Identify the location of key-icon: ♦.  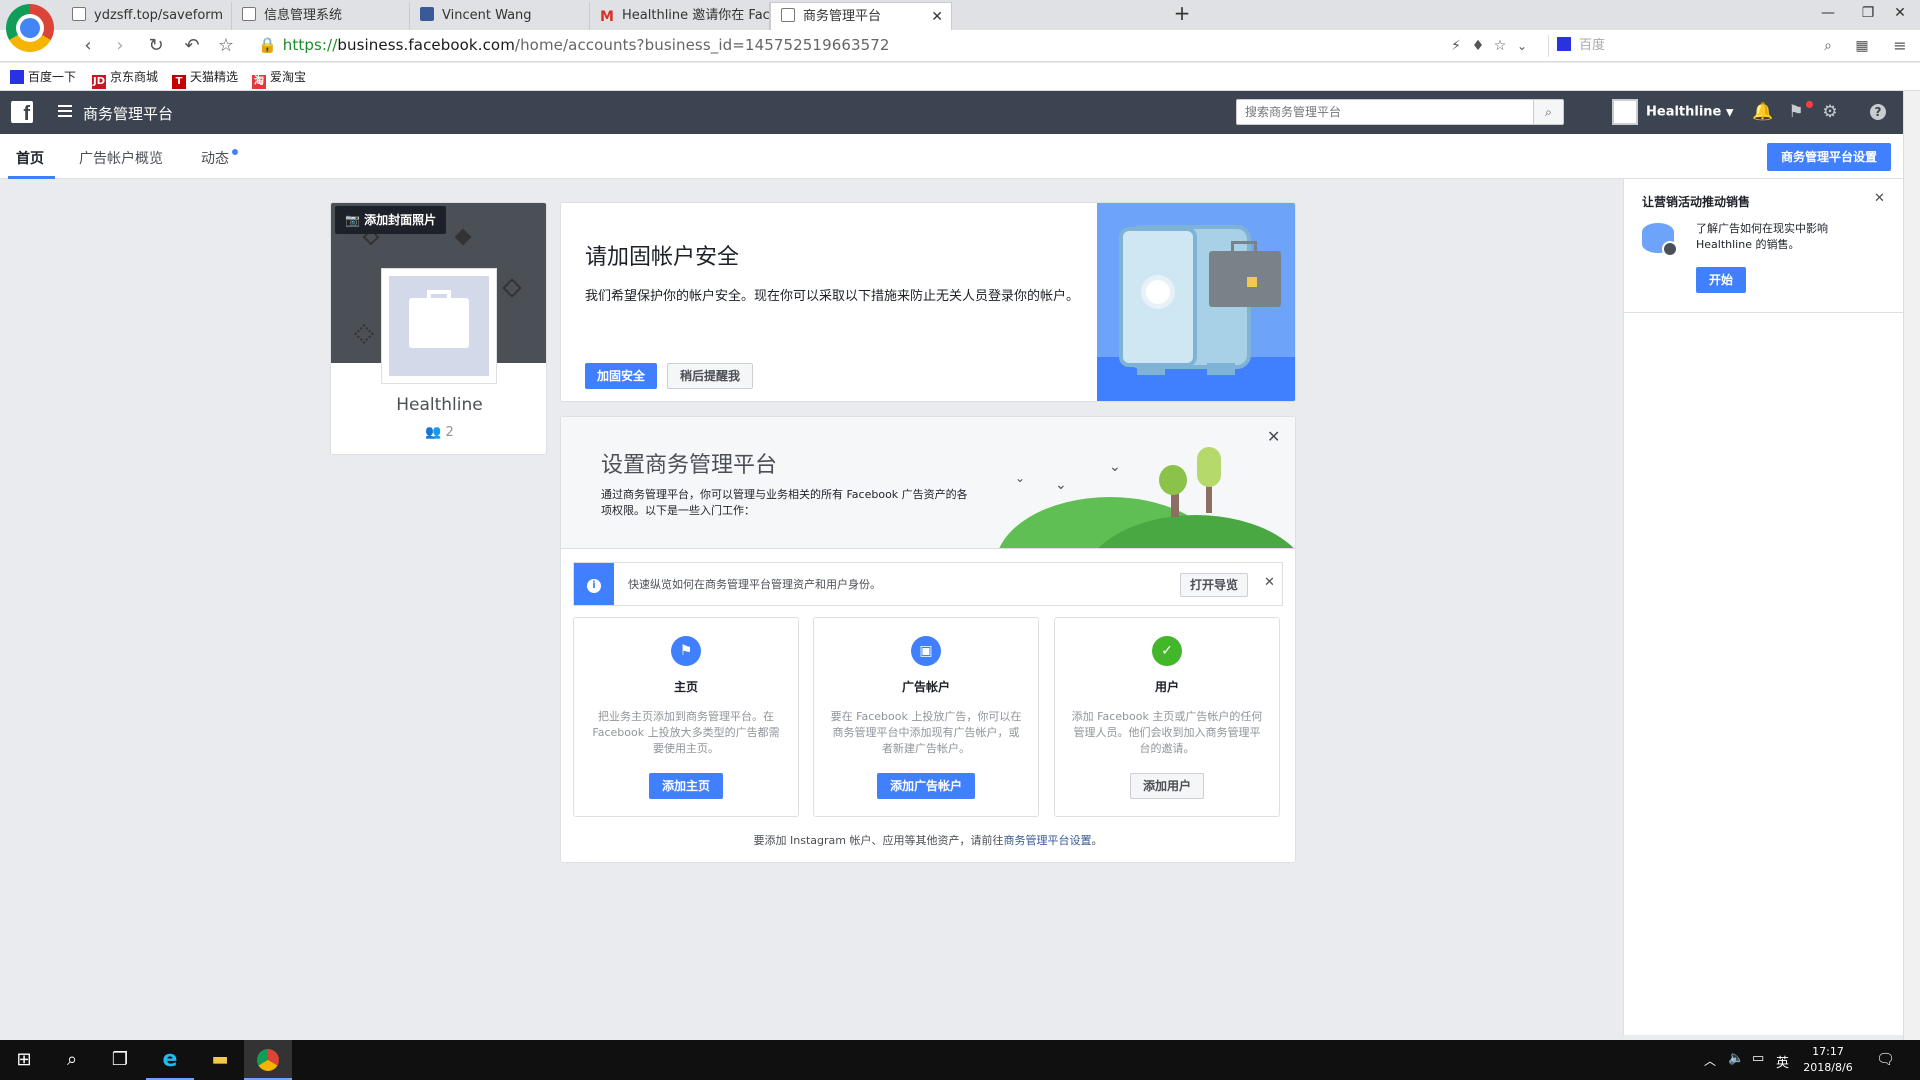
(1478, 46).